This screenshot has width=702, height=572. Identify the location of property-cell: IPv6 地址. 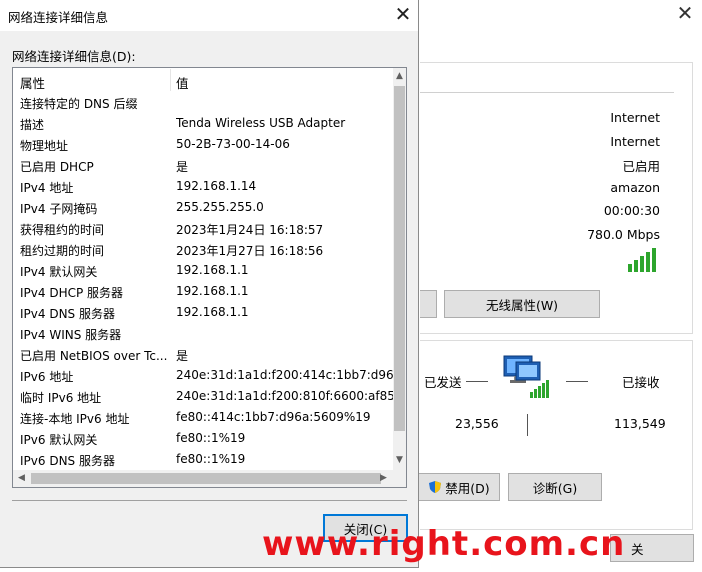
(47, 377).